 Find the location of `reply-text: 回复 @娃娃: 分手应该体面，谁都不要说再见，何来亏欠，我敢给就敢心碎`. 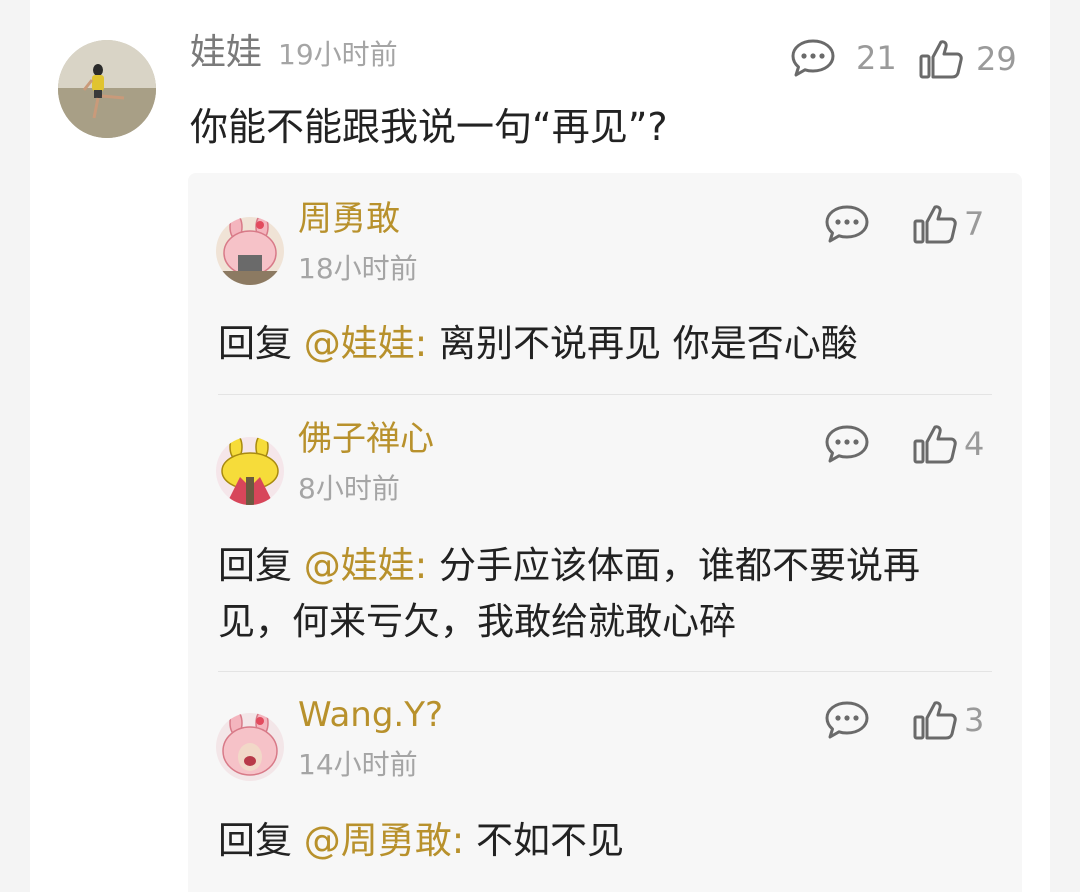

reply-text: 回复 @娃娃: 分手应该体面，谁都不要说再见，何来亏欠，我敢给就敢心碎 is located at coordinates (598, 594).